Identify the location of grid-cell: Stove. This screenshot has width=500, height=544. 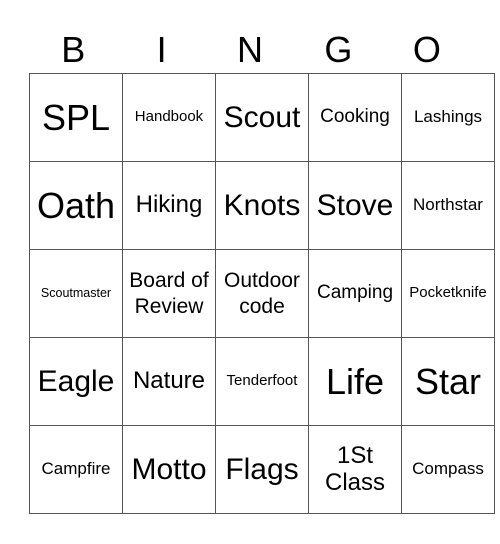
(355, 205).